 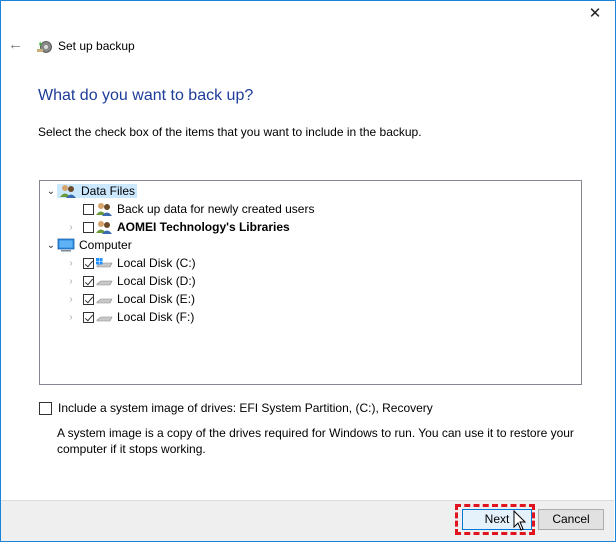 What do you see at coordinates (45, 408) in the screenshot?
I see `system-image-checkbox` at bounding box center [45, 408].